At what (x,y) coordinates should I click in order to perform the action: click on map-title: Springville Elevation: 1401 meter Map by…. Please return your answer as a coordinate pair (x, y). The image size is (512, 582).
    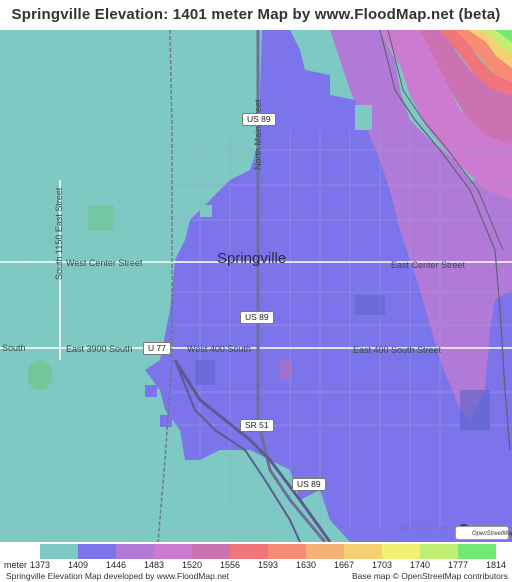
    Looking at the image, I should click on (256, 14).